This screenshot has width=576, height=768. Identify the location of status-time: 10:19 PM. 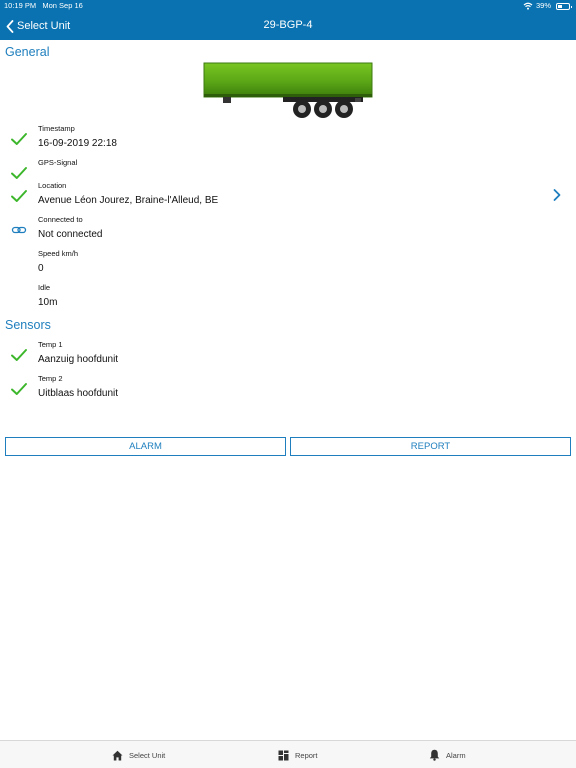
(20, 5).